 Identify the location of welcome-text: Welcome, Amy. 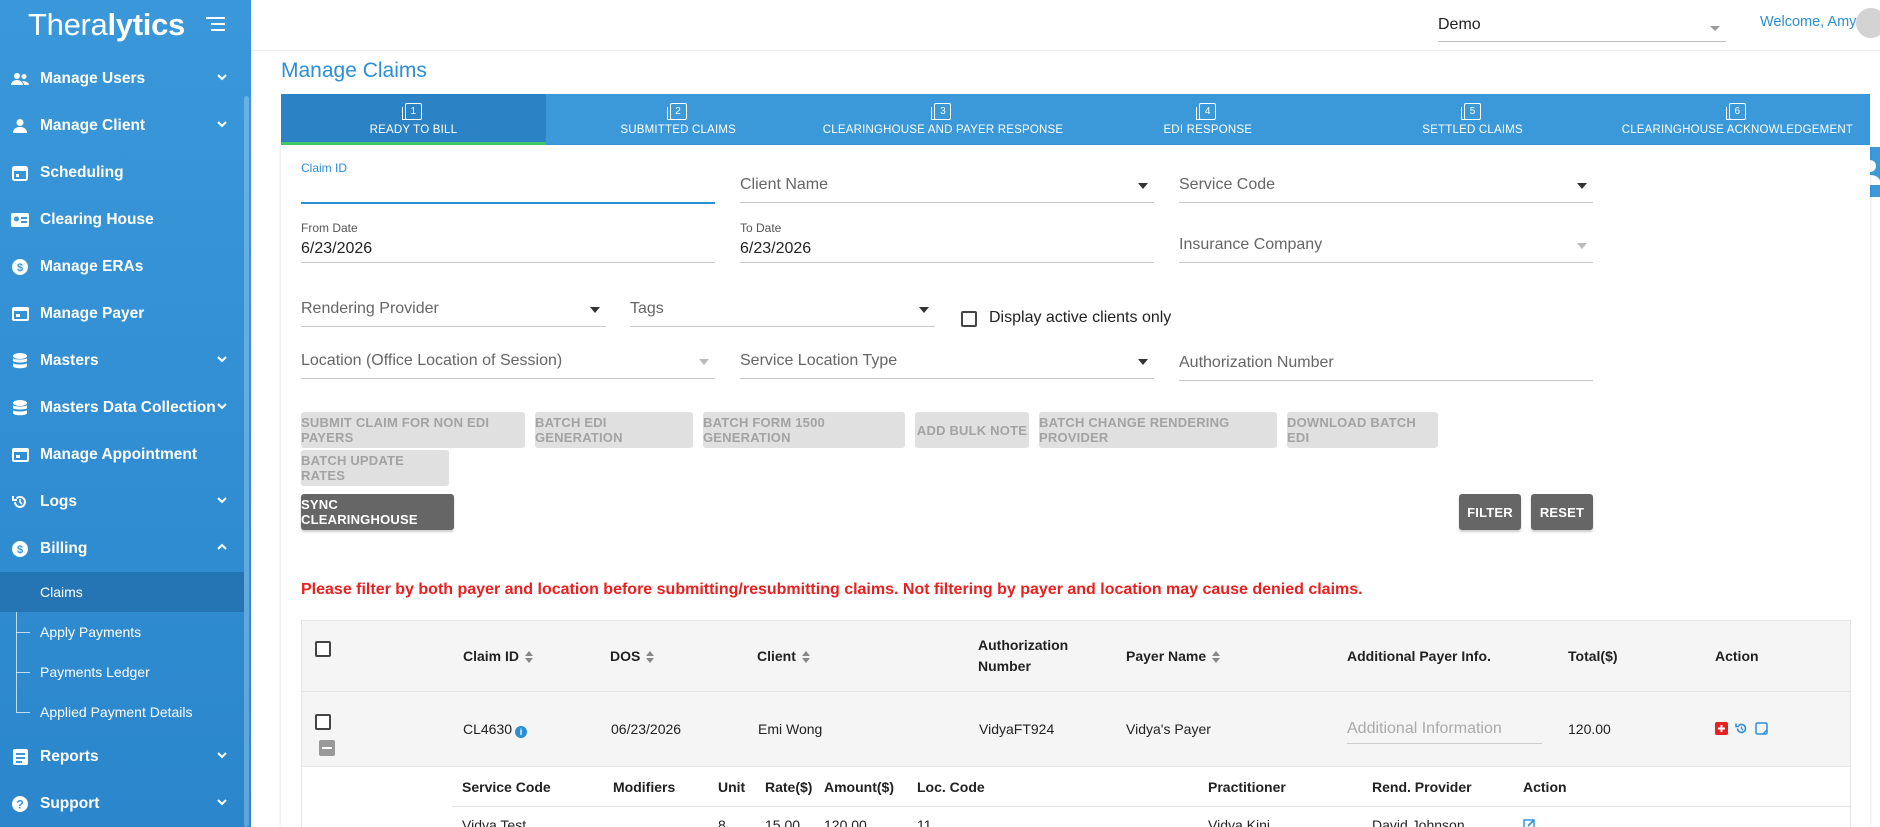
(1808, 22).